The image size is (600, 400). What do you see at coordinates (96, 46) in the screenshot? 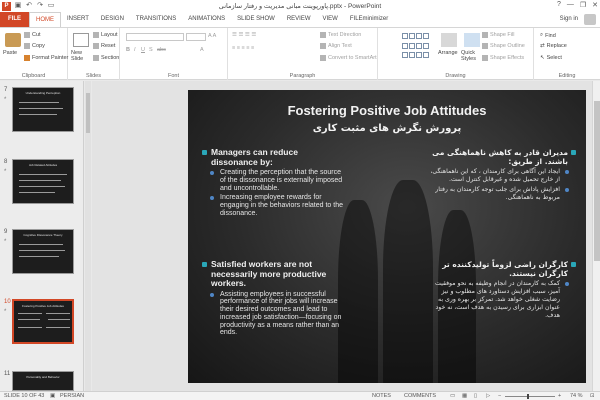
I see `reset-icon` at bounding box center [96, 46].